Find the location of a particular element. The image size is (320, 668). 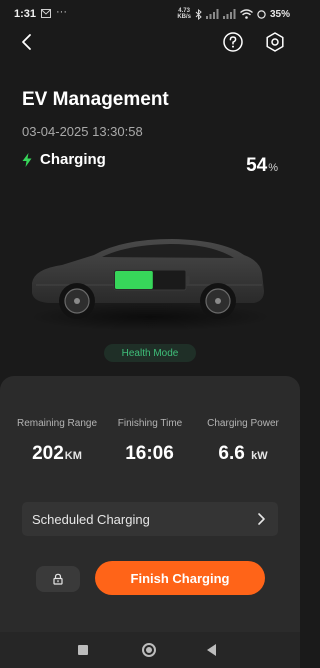

bluetooth-icon is located at coordinates (198, 14).